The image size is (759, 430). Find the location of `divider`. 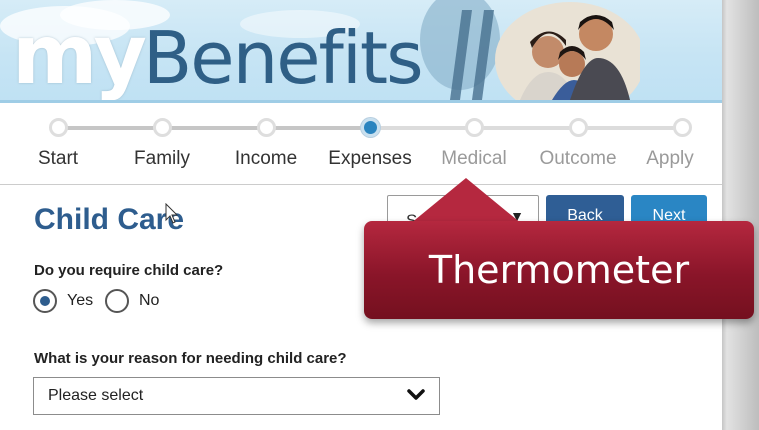

divider is located at coordinates (361, 184).